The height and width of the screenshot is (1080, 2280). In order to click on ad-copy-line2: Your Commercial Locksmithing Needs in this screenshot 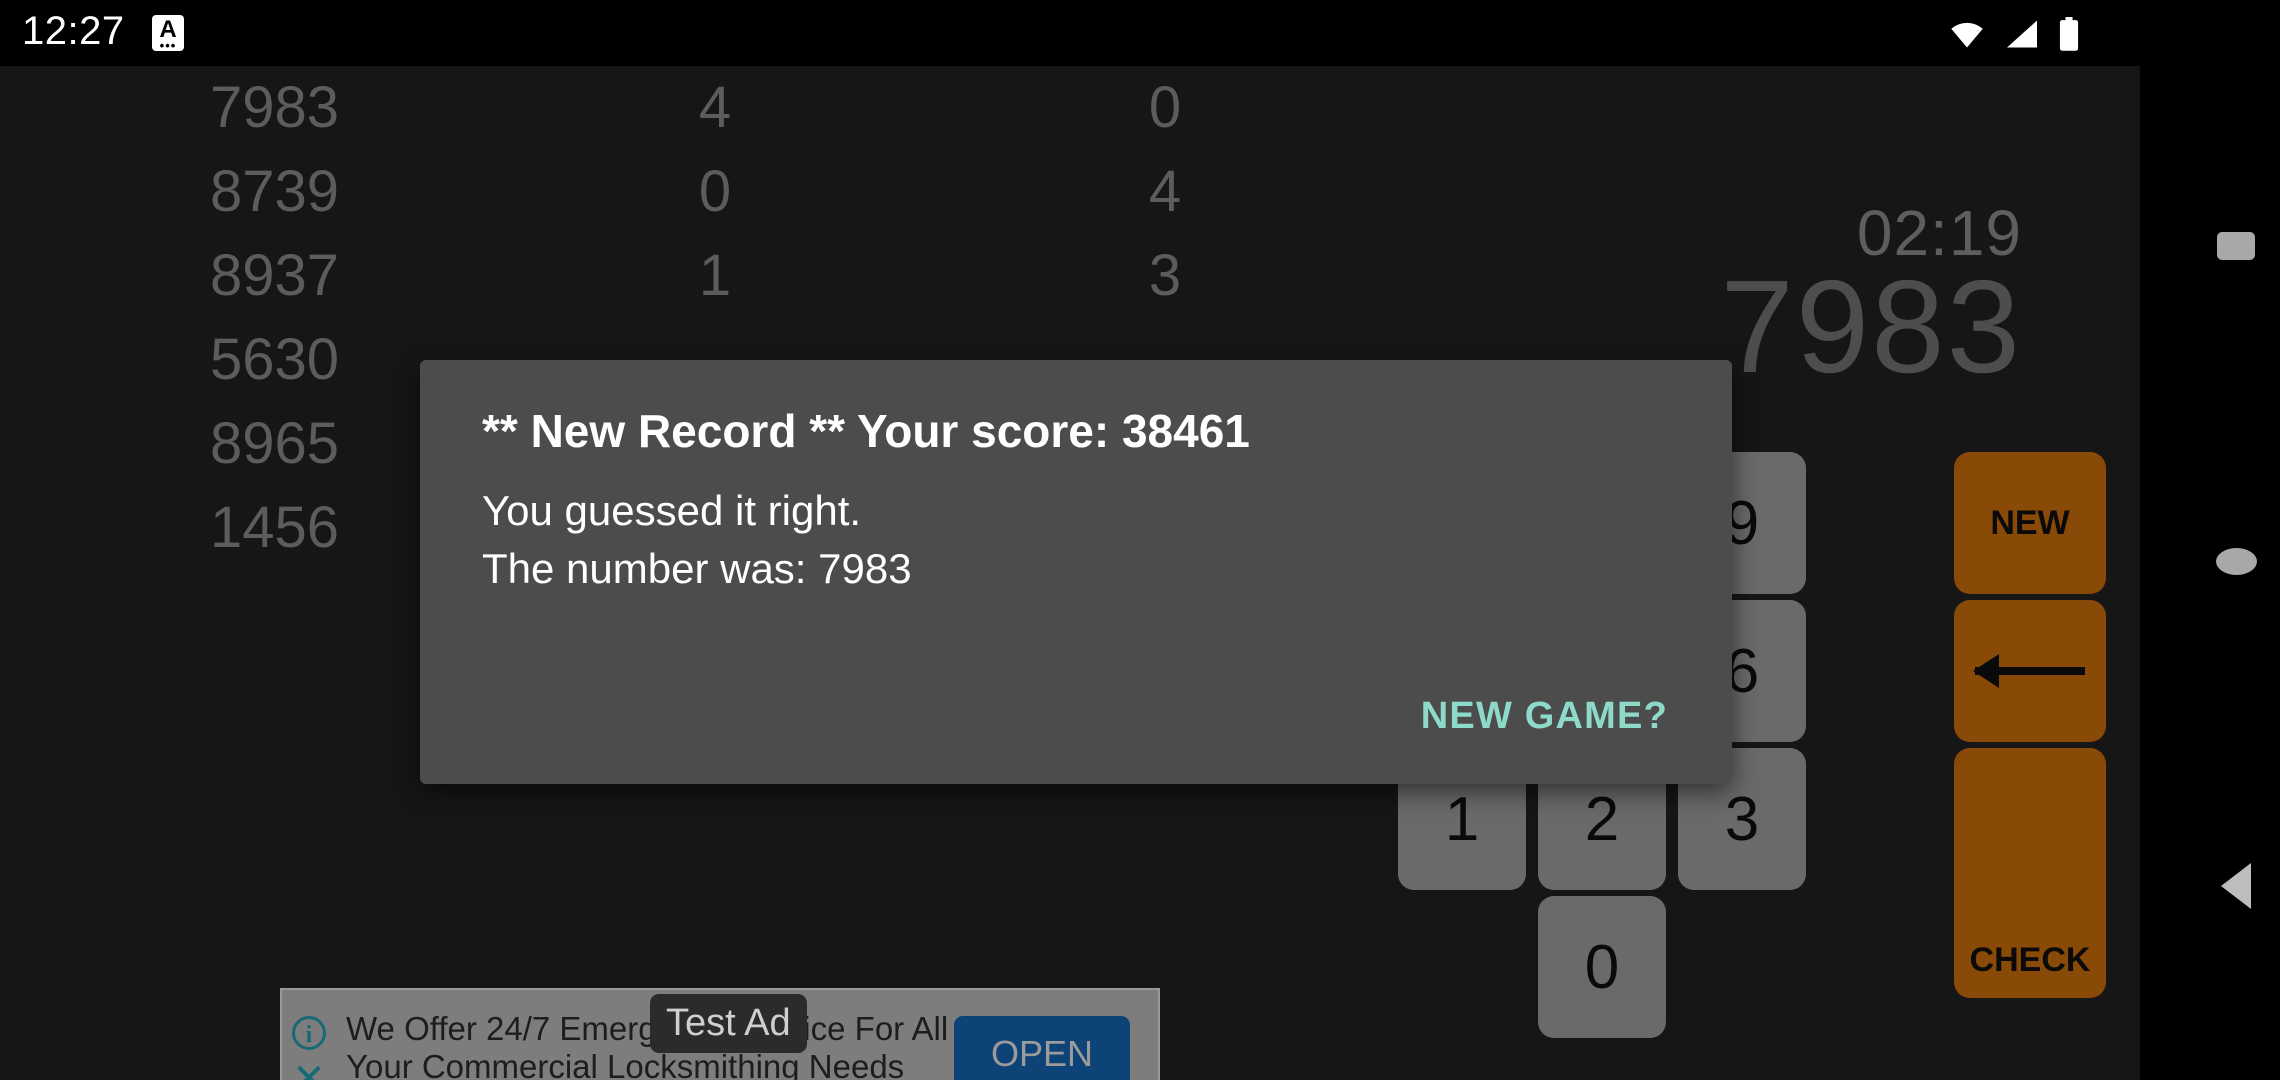, I will do `click(625, 1064)`.